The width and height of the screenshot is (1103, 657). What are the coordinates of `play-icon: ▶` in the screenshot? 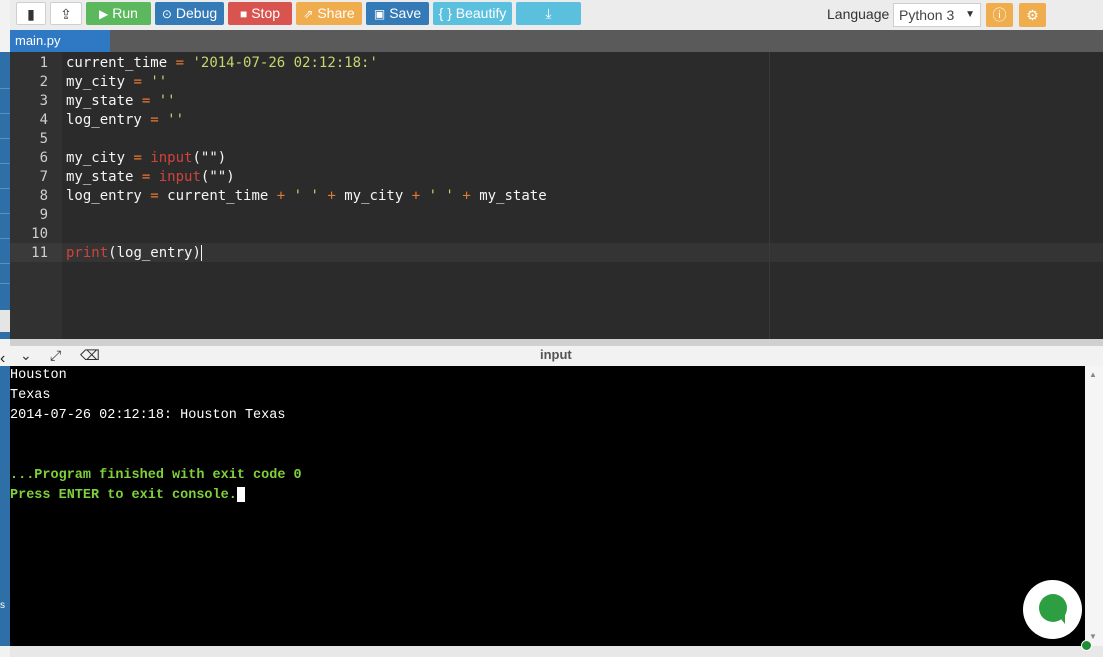 It's located at (104, 14).